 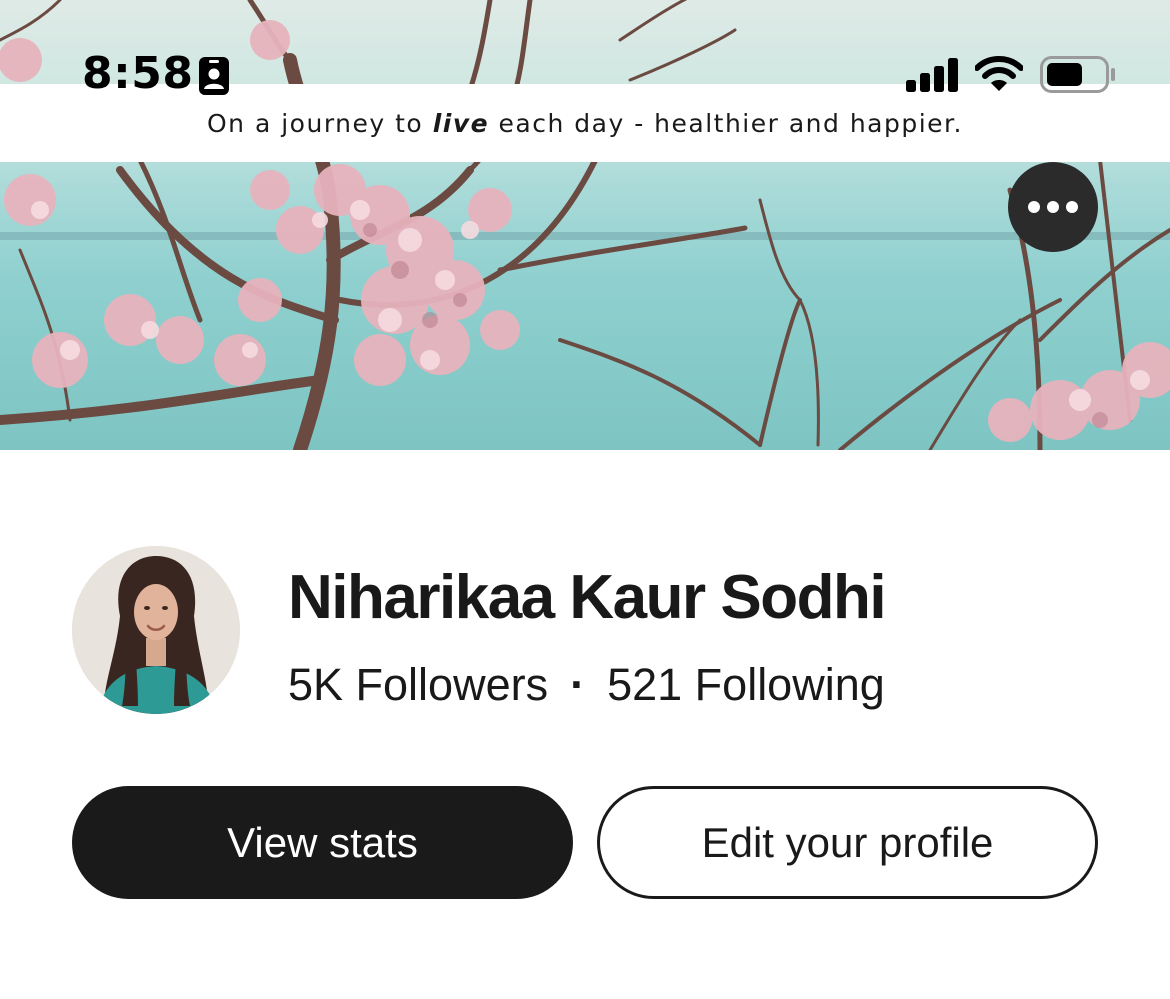 I want to click on edit-profile-label: Edit your profile, so click(x=847, y=842).